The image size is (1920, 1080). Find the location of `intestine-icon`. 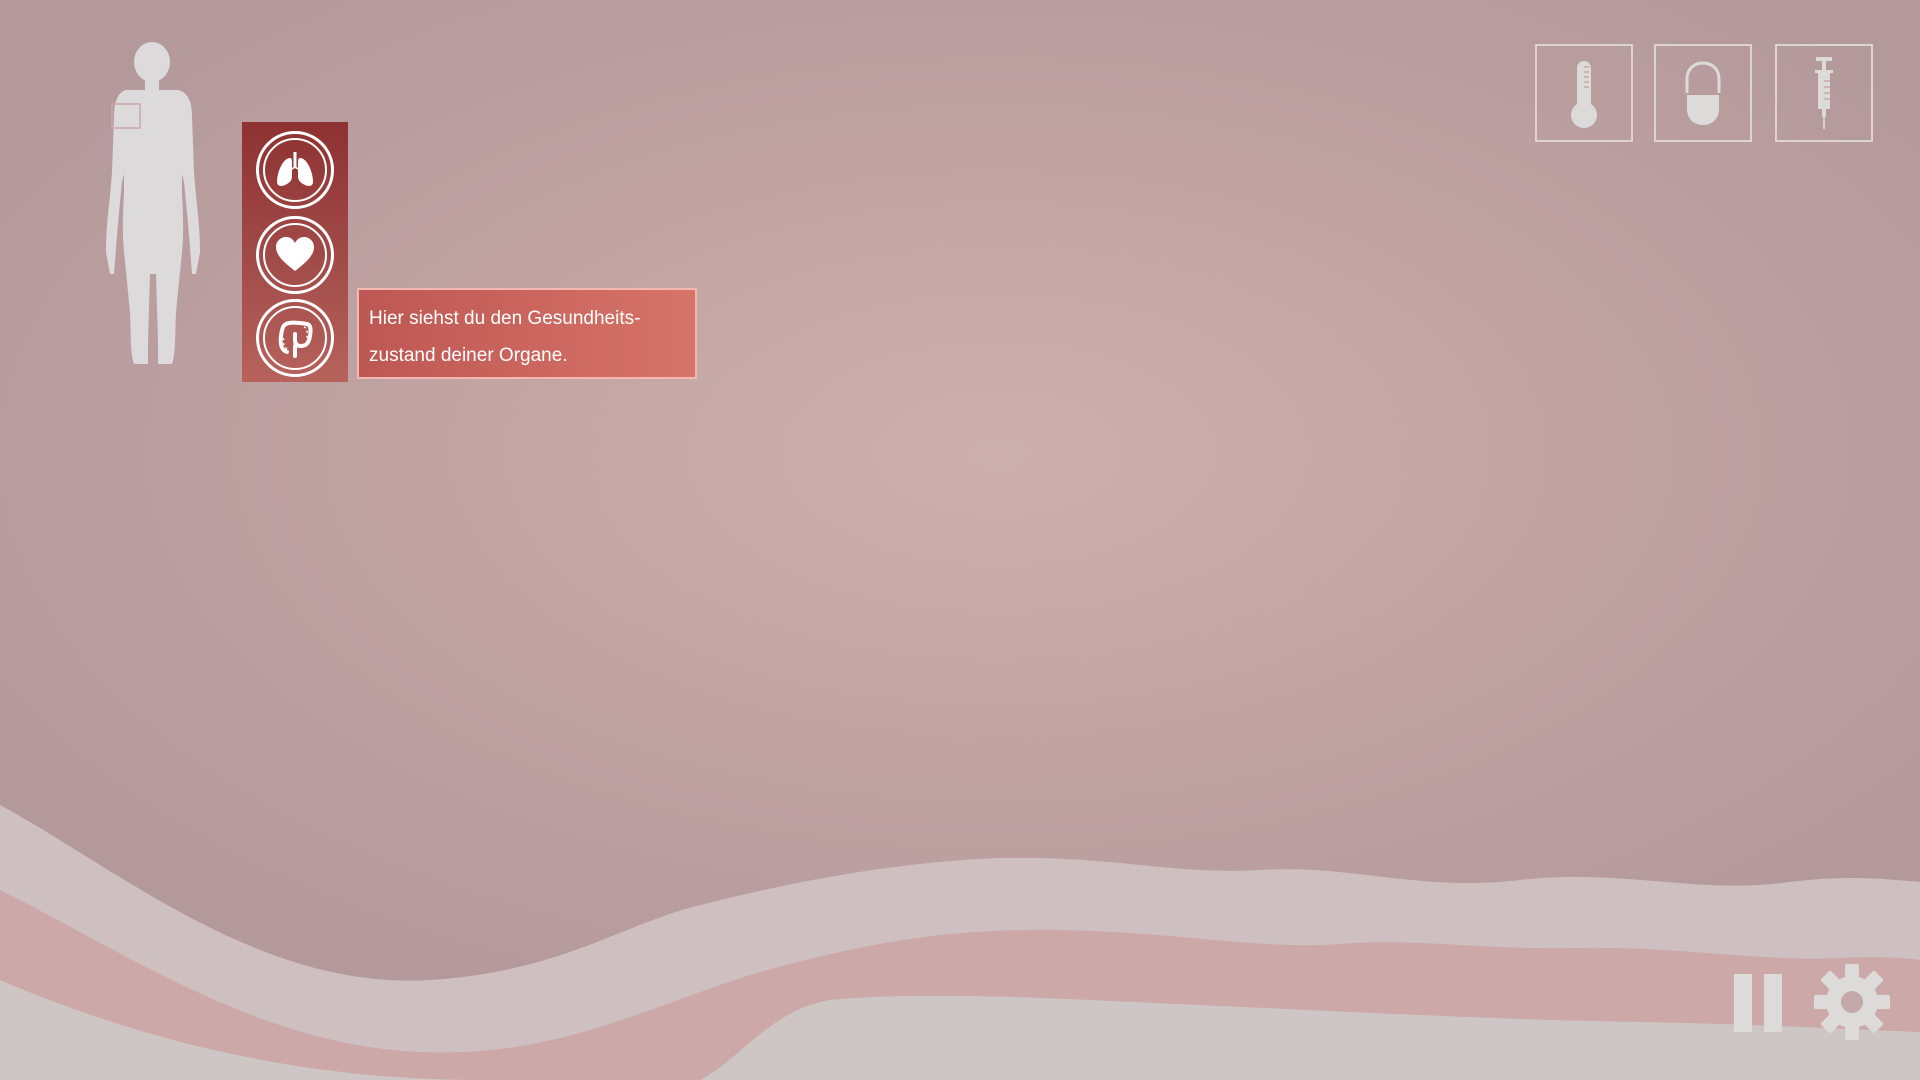

intestine-icon is located at coordinates (295, 339).